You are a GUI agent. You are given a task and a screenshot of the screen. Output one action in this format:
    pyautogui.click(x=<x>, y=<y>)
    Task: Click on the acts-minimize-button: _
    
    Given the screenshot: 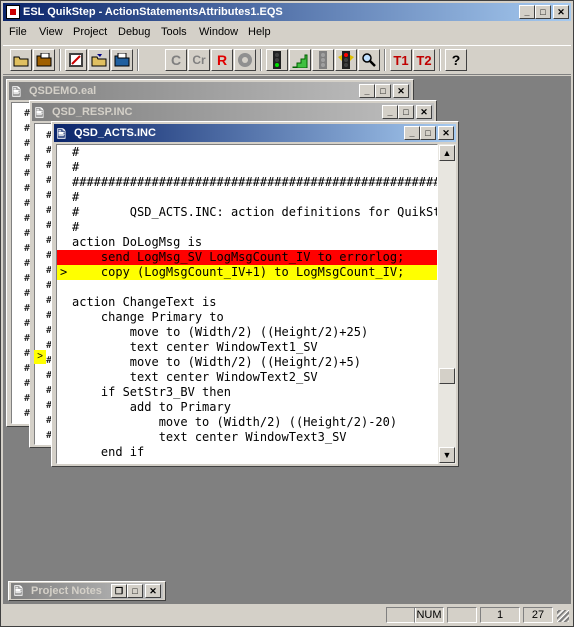 What is the action you would take?
    pyautogui.click(x=412, y=133)
    